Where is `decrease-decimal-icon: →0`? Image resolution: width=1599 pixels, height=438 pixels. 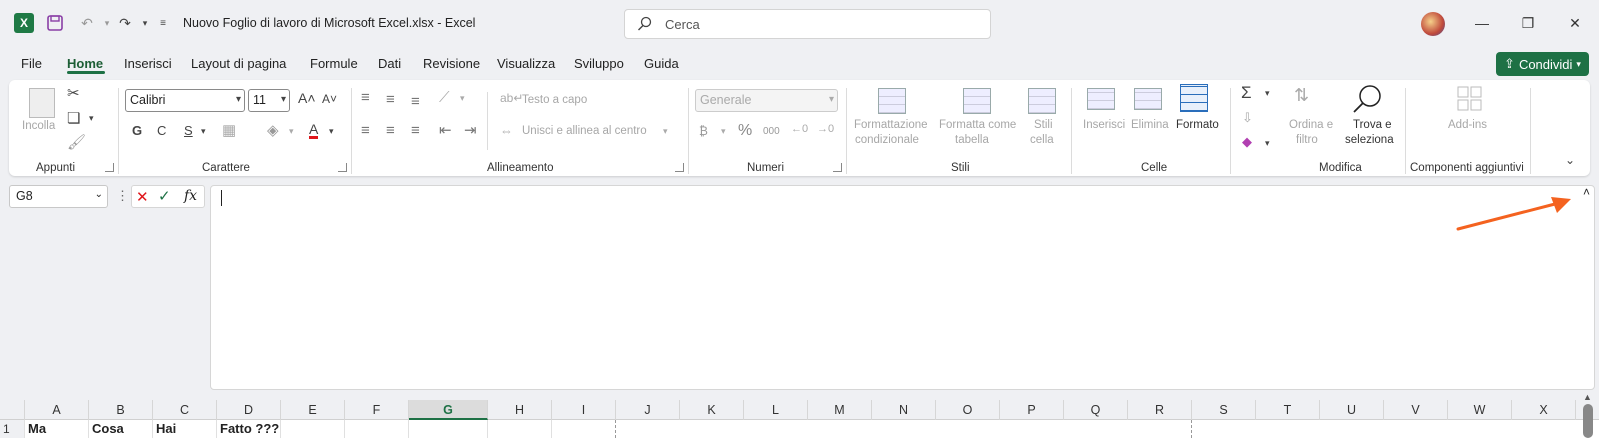 decrease-decimal-icon: →0 is located at coordinates (825, 129).